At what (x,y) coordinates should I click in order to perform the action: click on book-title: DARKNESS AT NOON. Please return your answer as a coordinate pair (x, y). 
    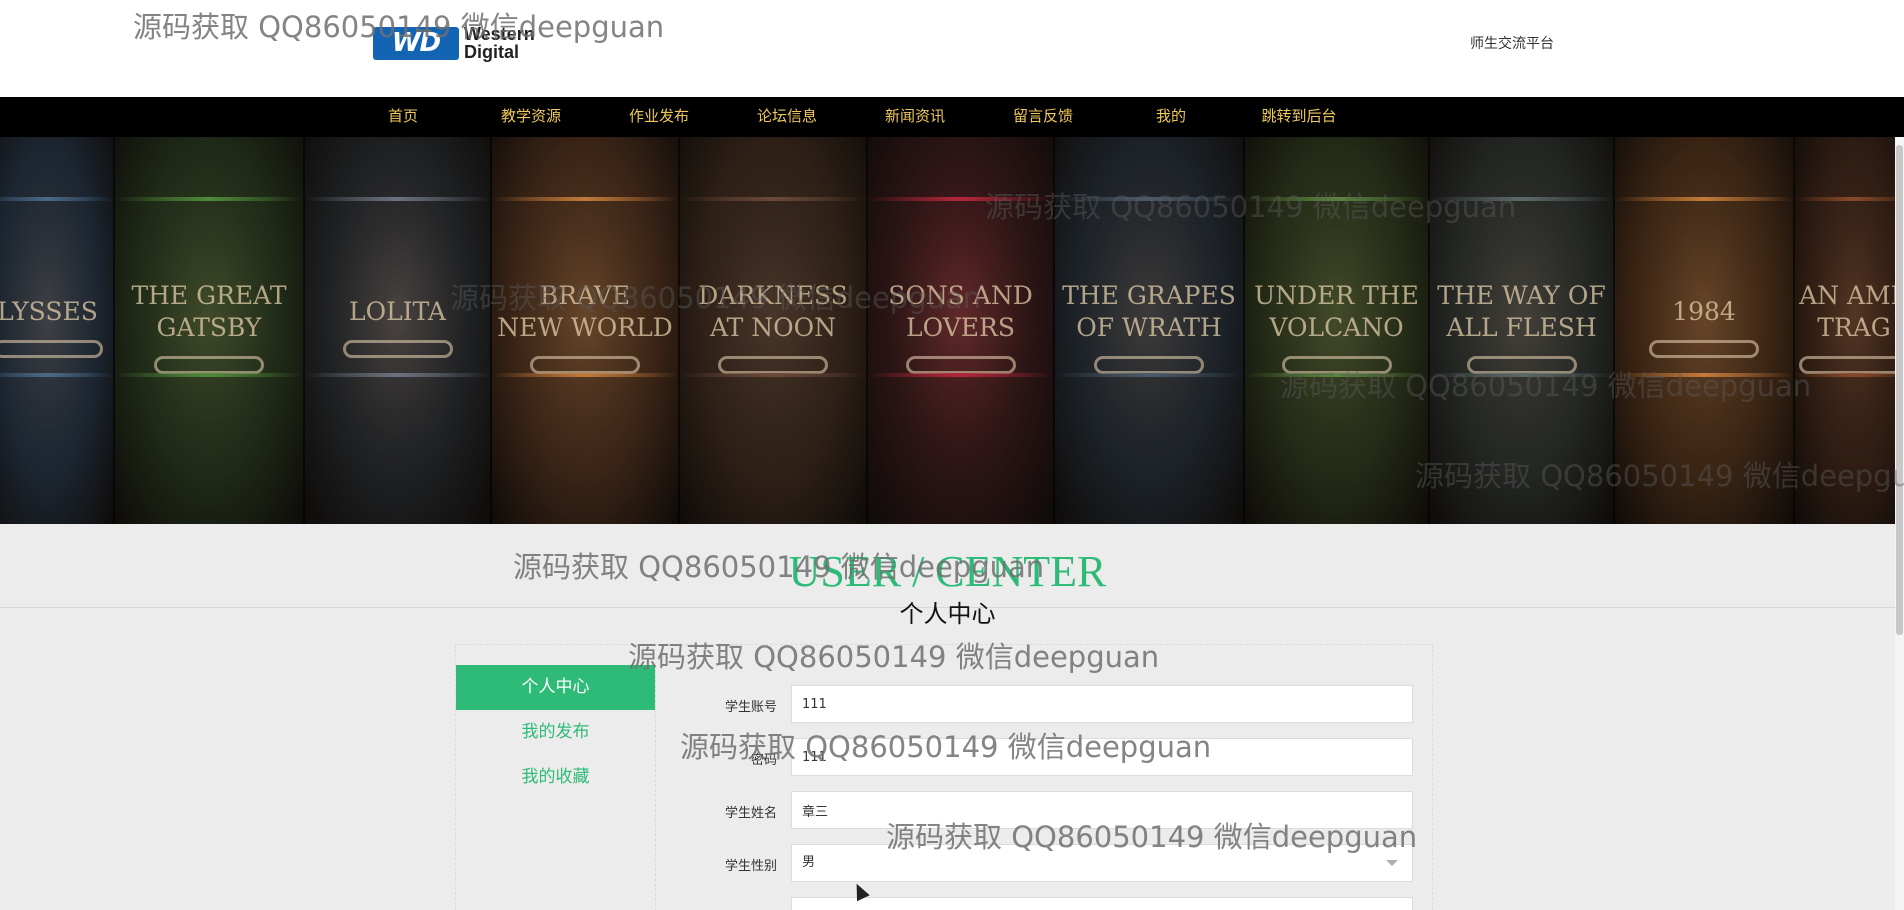
    Looking at the image, I should click on (773, 311).